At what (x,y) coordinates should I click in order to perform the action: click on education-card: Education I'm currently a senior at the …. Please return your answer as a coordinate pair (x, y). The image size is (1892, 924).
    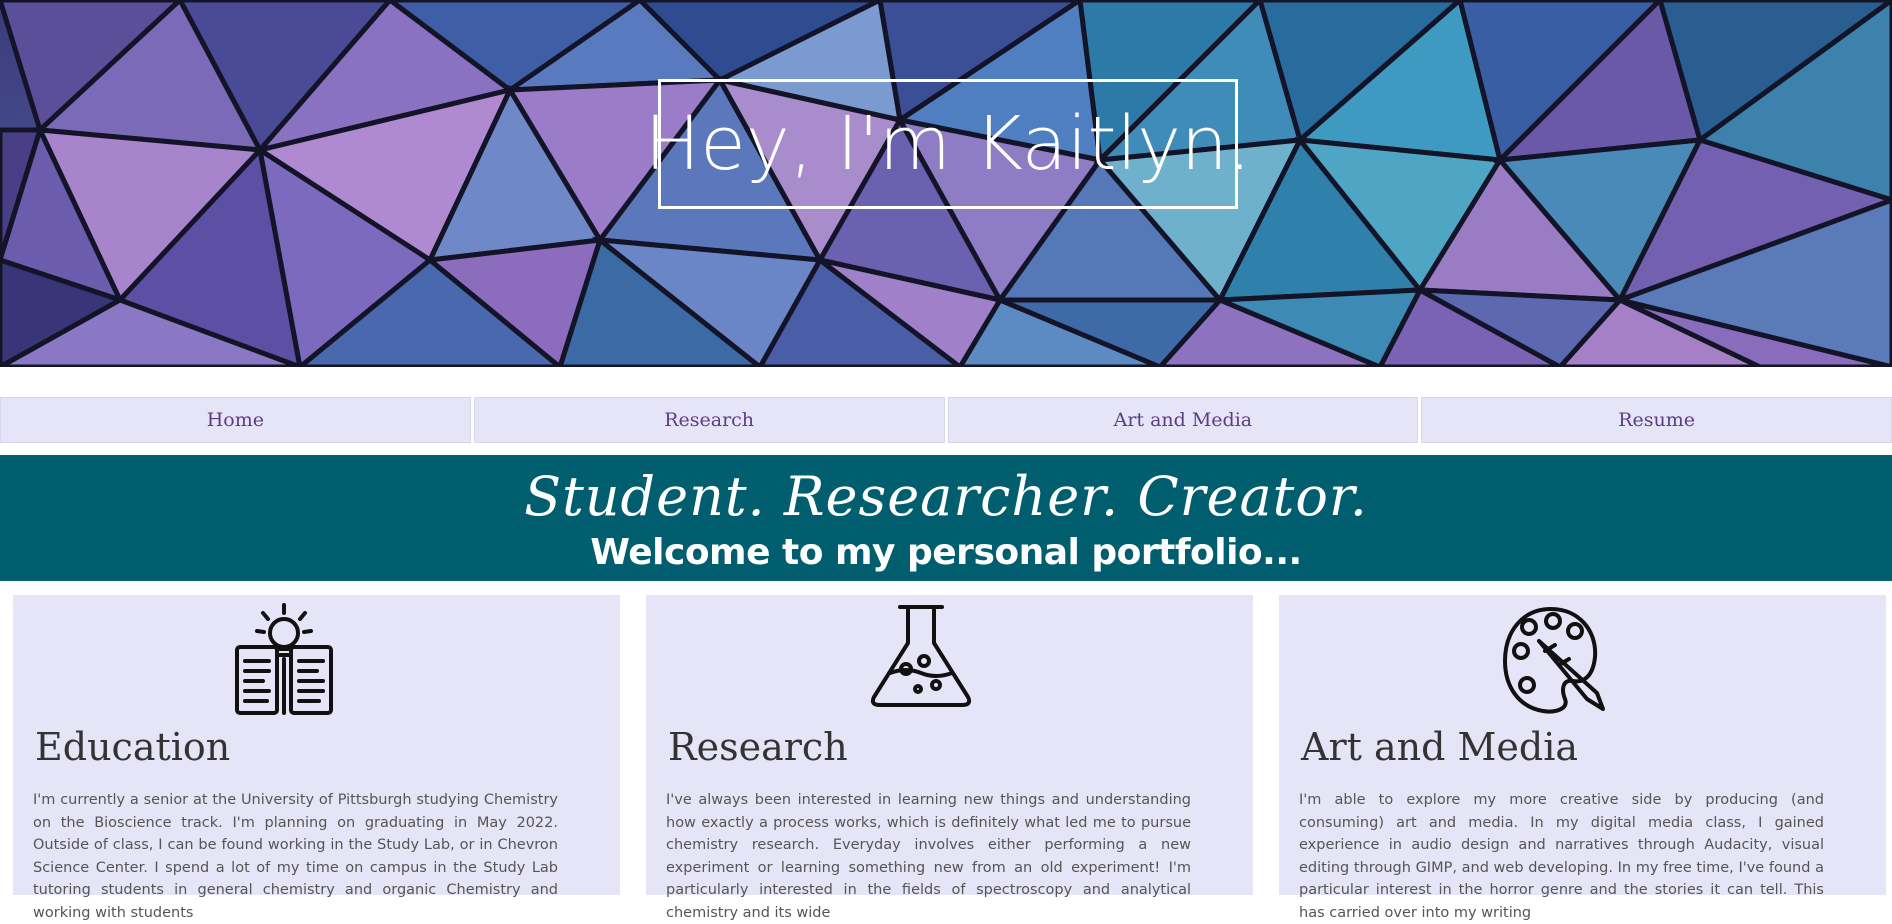
    Looking at the image, I should click on (316, 758).